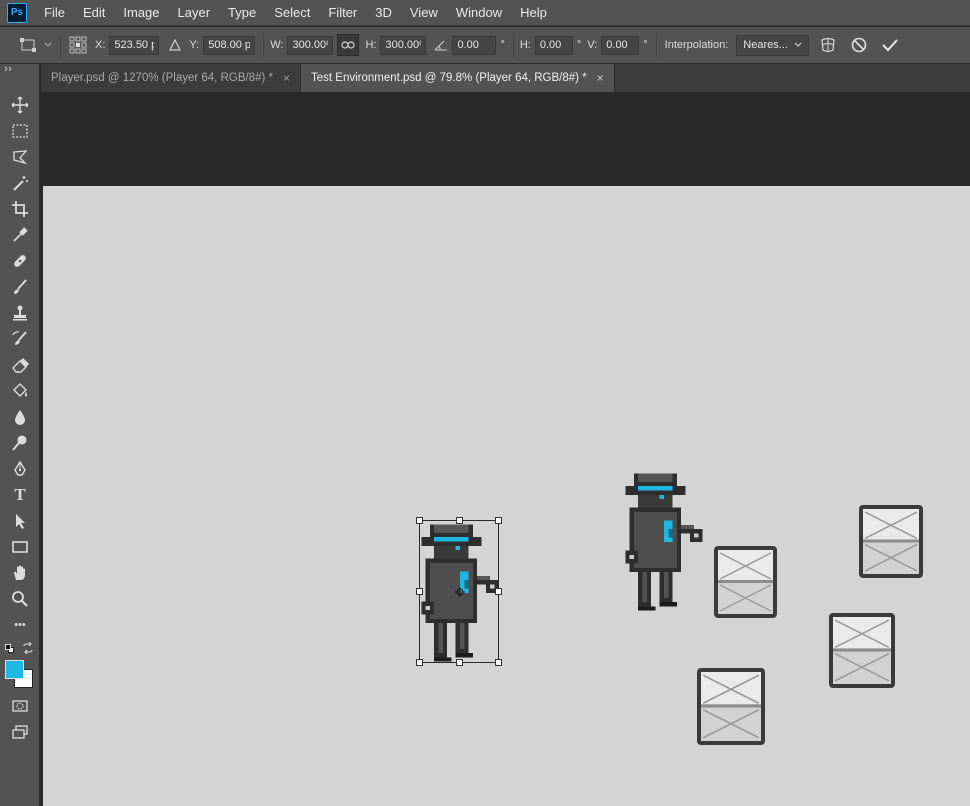  What do you see at coordinates (20, 365) in the screenshot?
I see `eraser-icon` at bounding box center [20, 365].